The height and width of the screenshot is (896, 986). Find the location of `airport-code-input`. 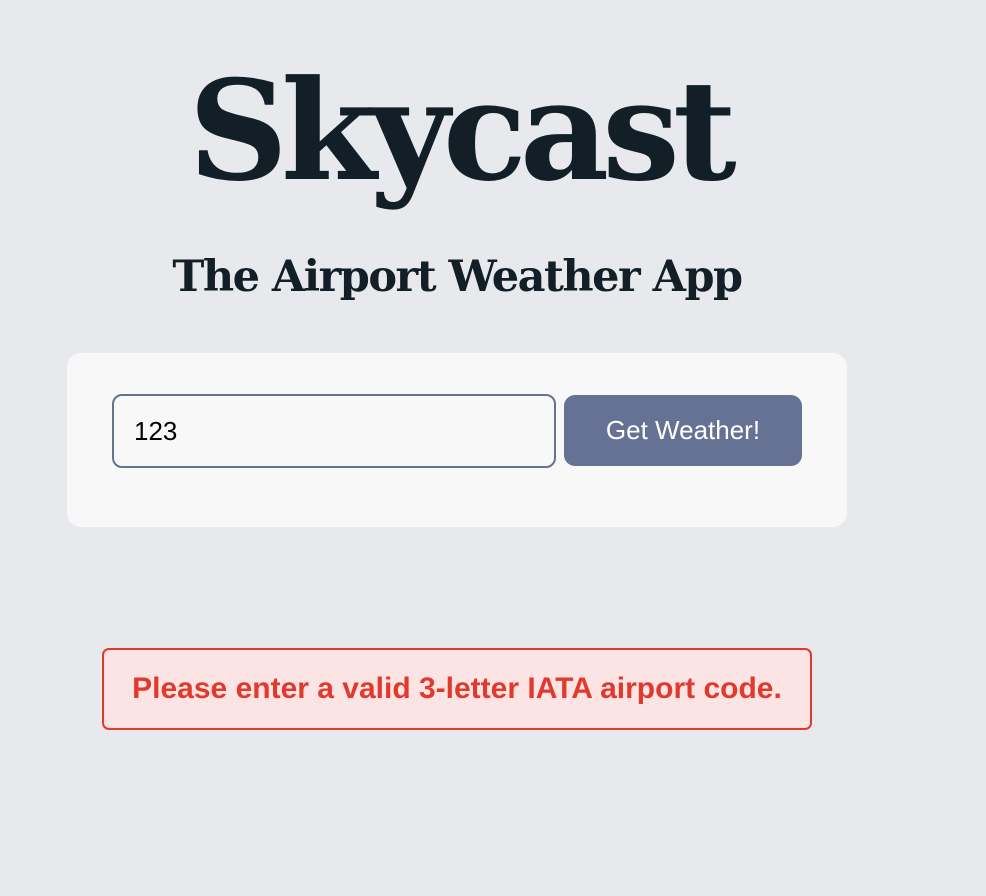

airport-code-input is located at coordinates (334, 431).